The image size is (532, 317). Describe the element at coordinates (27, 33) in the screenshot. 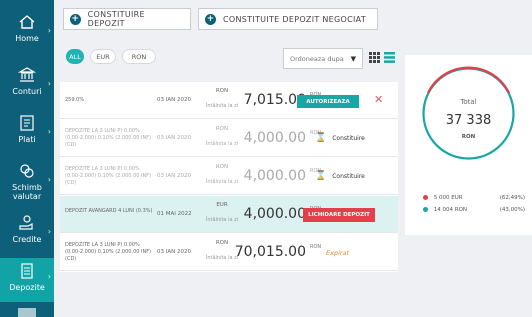

I see `sidebar-item-home: Home ›` at that location.